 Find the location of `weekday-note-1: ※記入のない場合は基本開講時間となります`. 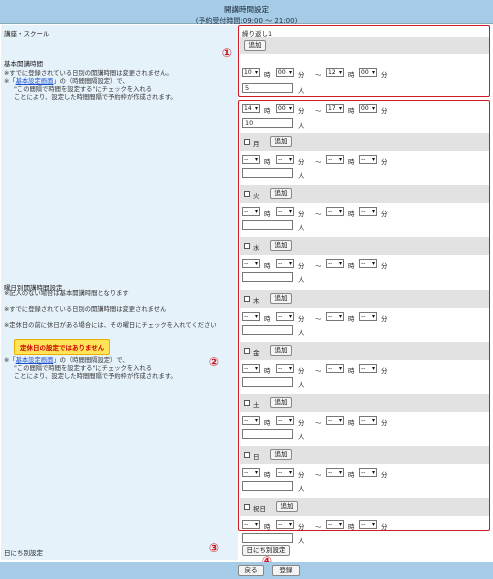

weekday-note-1: ※記入のない場合は基本開講時間となります is located at coordinates (66, 293).